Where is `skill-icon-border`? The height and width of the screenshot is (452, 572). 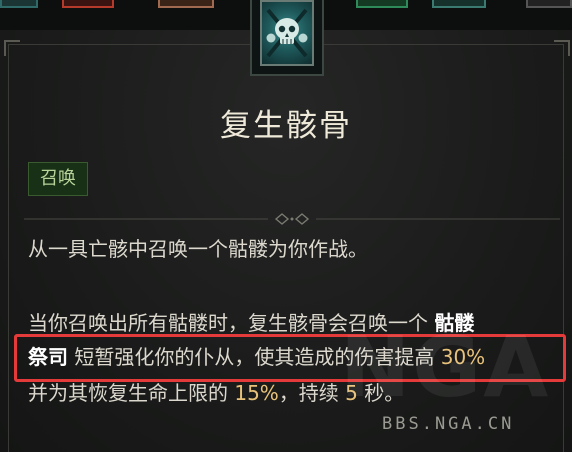 skill-icon-border is located at coordinates (287, 38).